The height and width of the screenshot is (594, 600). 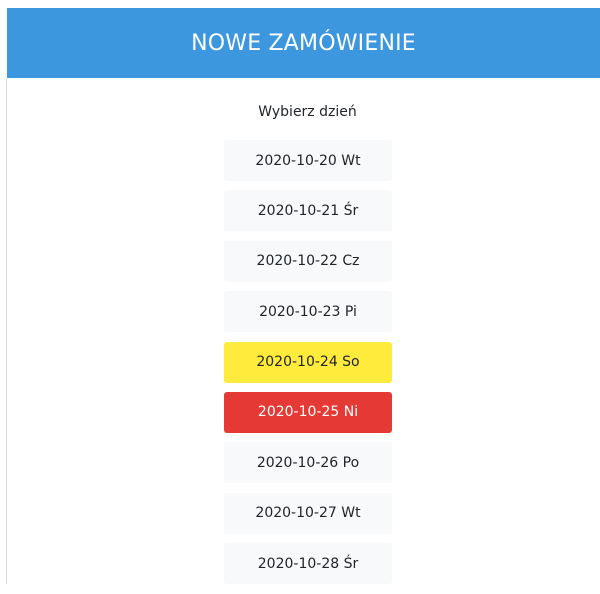 What do you see at coordinates (308, 261) in the screenshot?
I see `day-button: 2020-10-22 Cz` at bounding box center [308, 261].